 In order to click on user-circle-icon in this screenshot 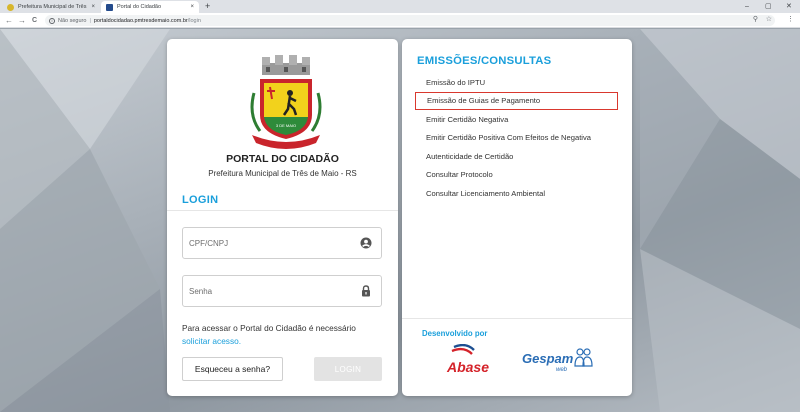, I will do `click(366, 243)`.